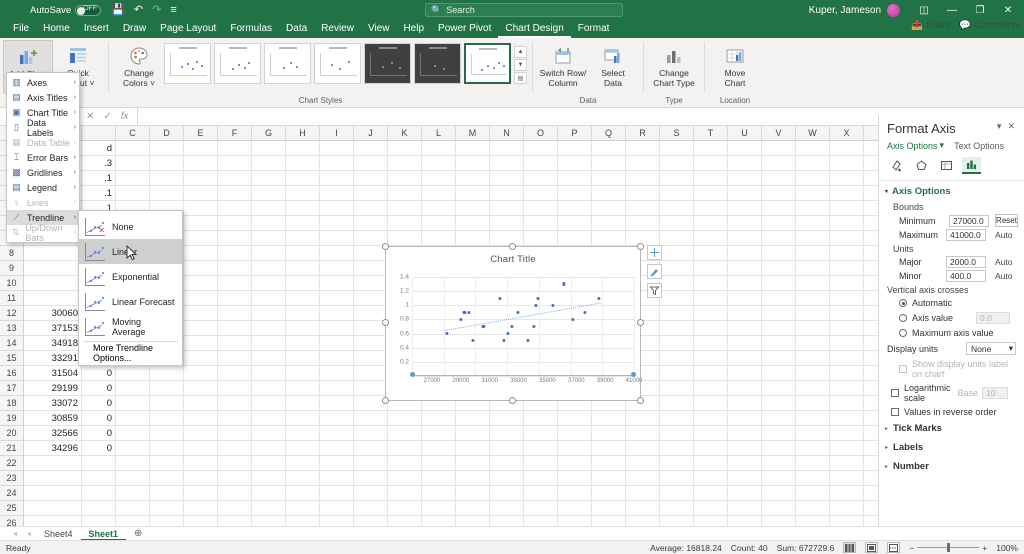 The image size is (1024, 554). I want to click on table-row: d, so click(524, 148).